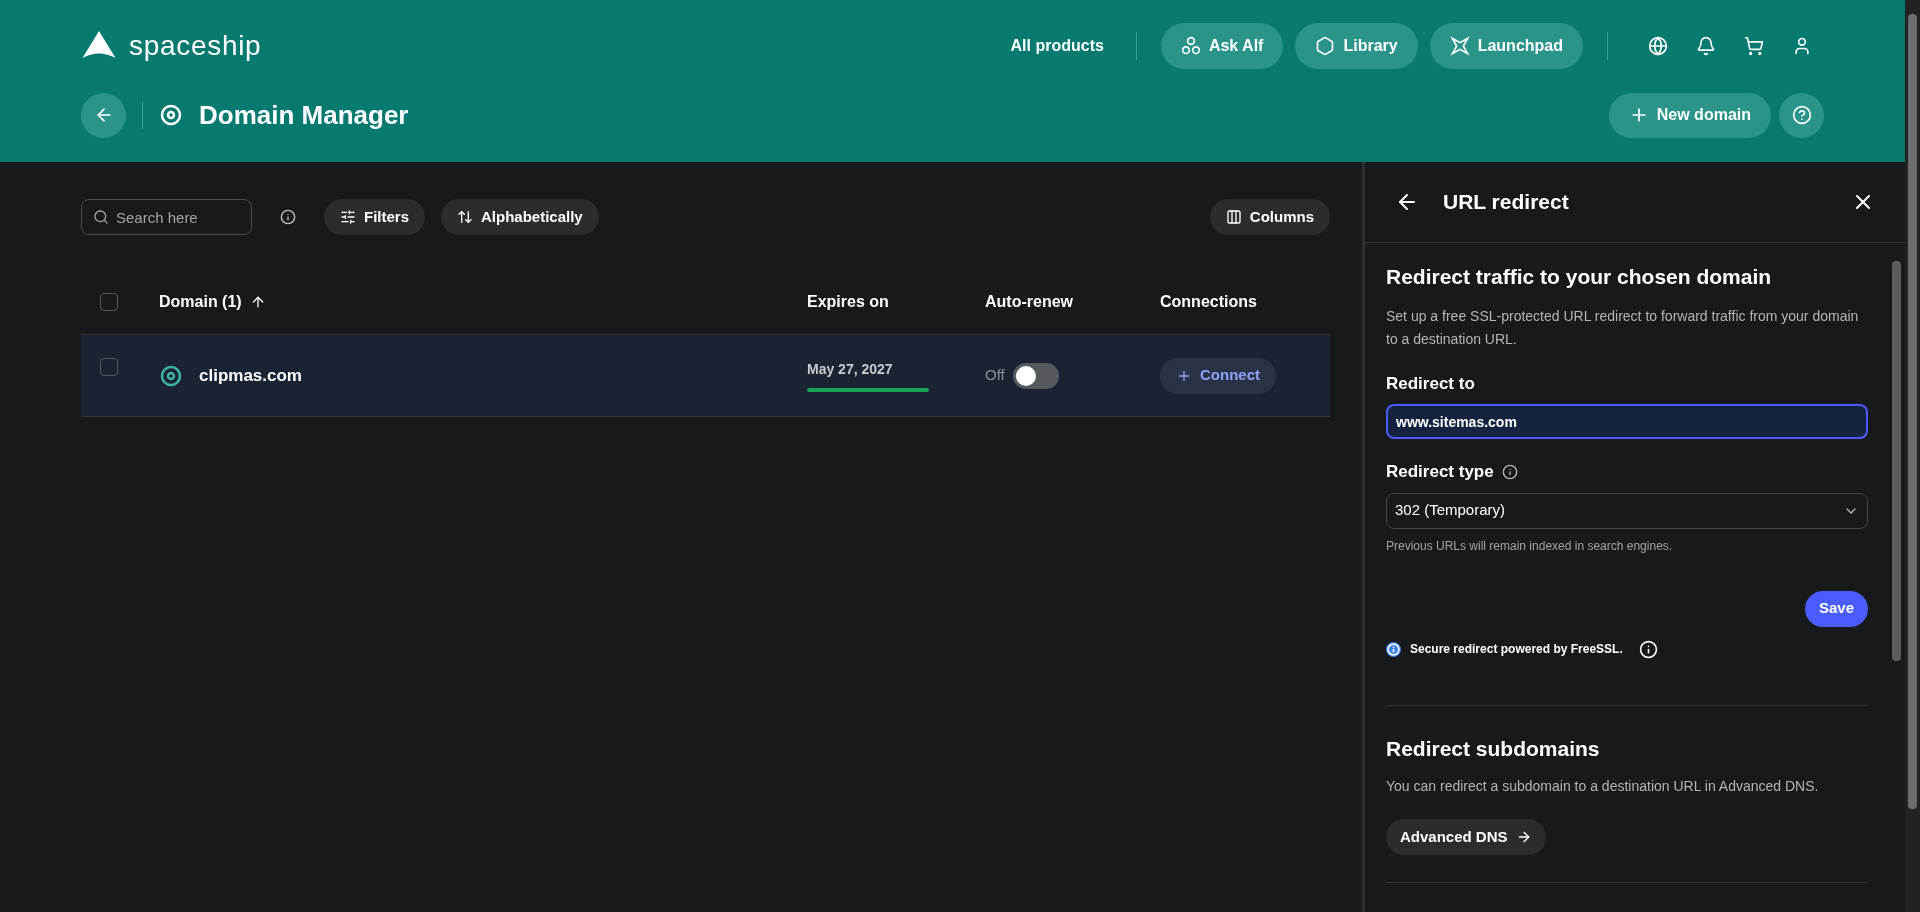 Image resolution: width=1920 pixels, height=912 pixels. What do you see at coordinates (195, 46) in the screenshot?
I see `logo-text: spaceship` at bounding box center [195, 46].